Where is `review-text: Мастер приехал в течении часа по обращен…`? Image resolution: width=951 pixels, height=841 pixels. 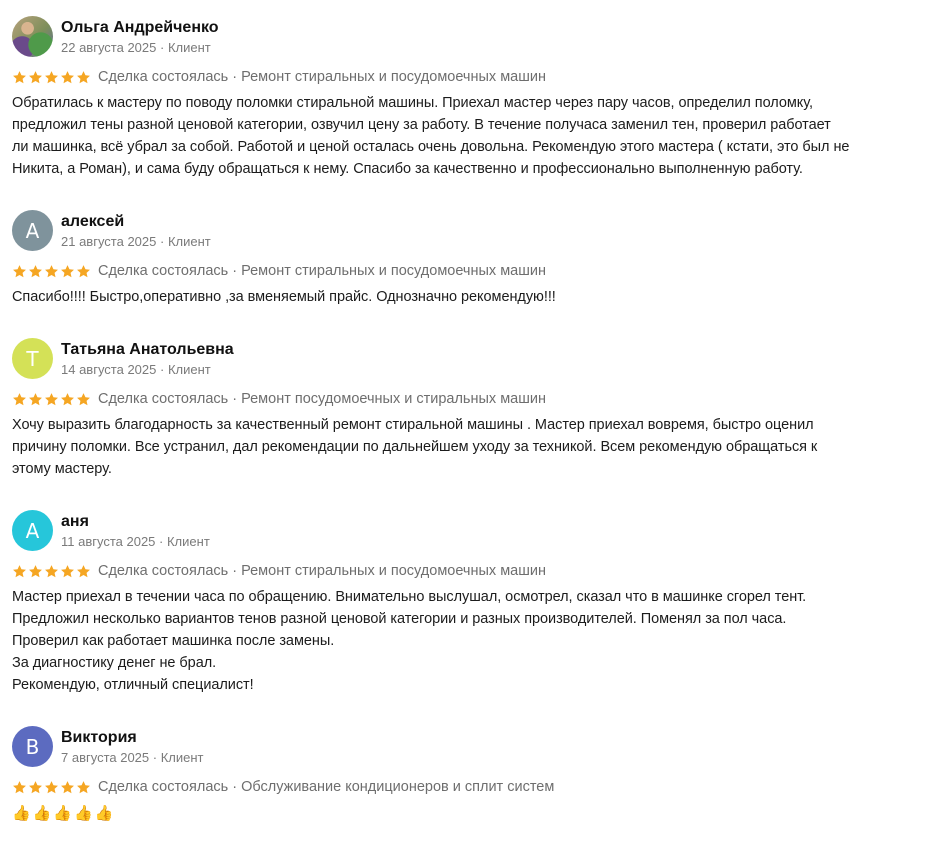 review-text: Мастер приехал в течении часа по обращен… is located at coordinates (409, 641).